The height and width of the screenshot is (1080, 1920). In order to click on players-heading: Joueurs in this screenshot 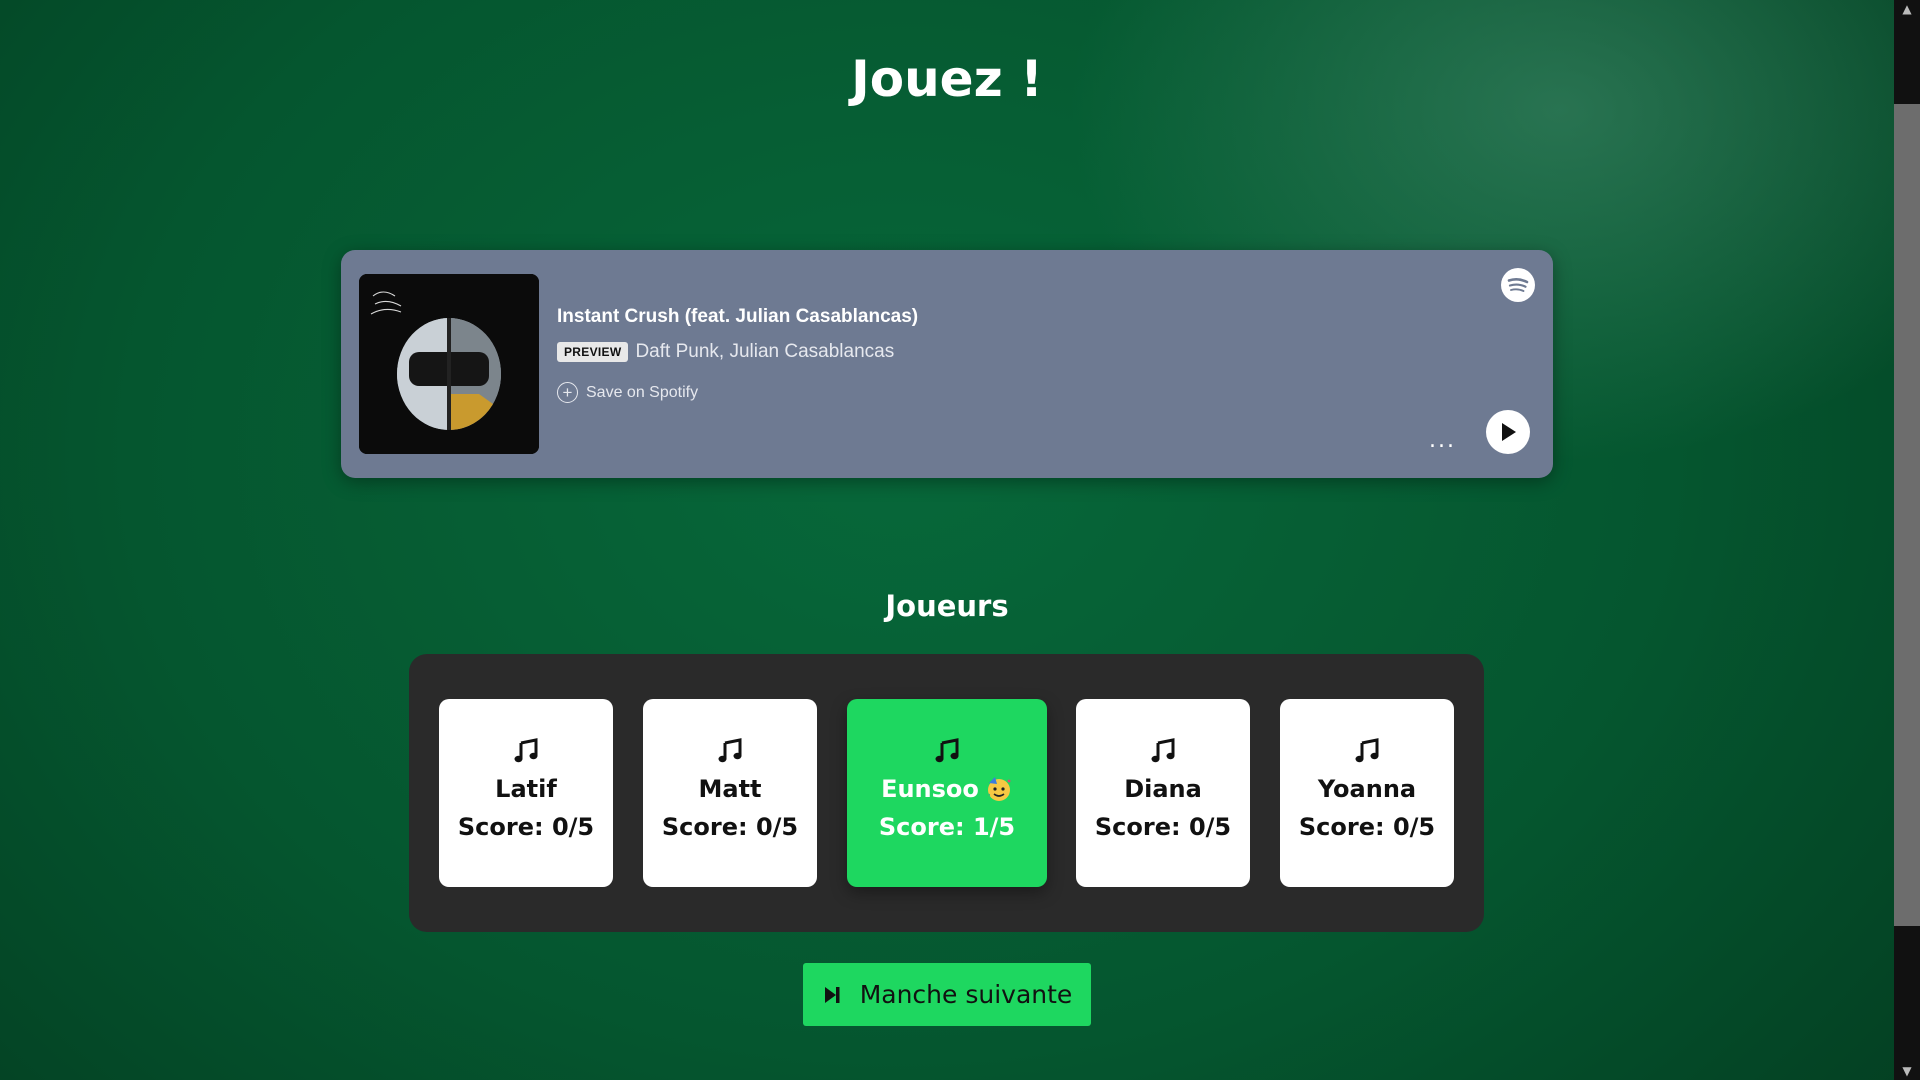, I will do `click(947, 606)`.